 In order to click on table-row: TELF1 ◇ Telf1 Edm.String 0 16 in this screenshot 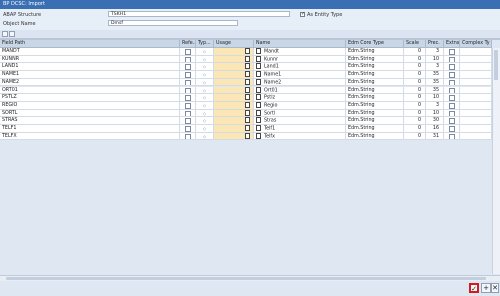, I will do `click(250, 129)`.